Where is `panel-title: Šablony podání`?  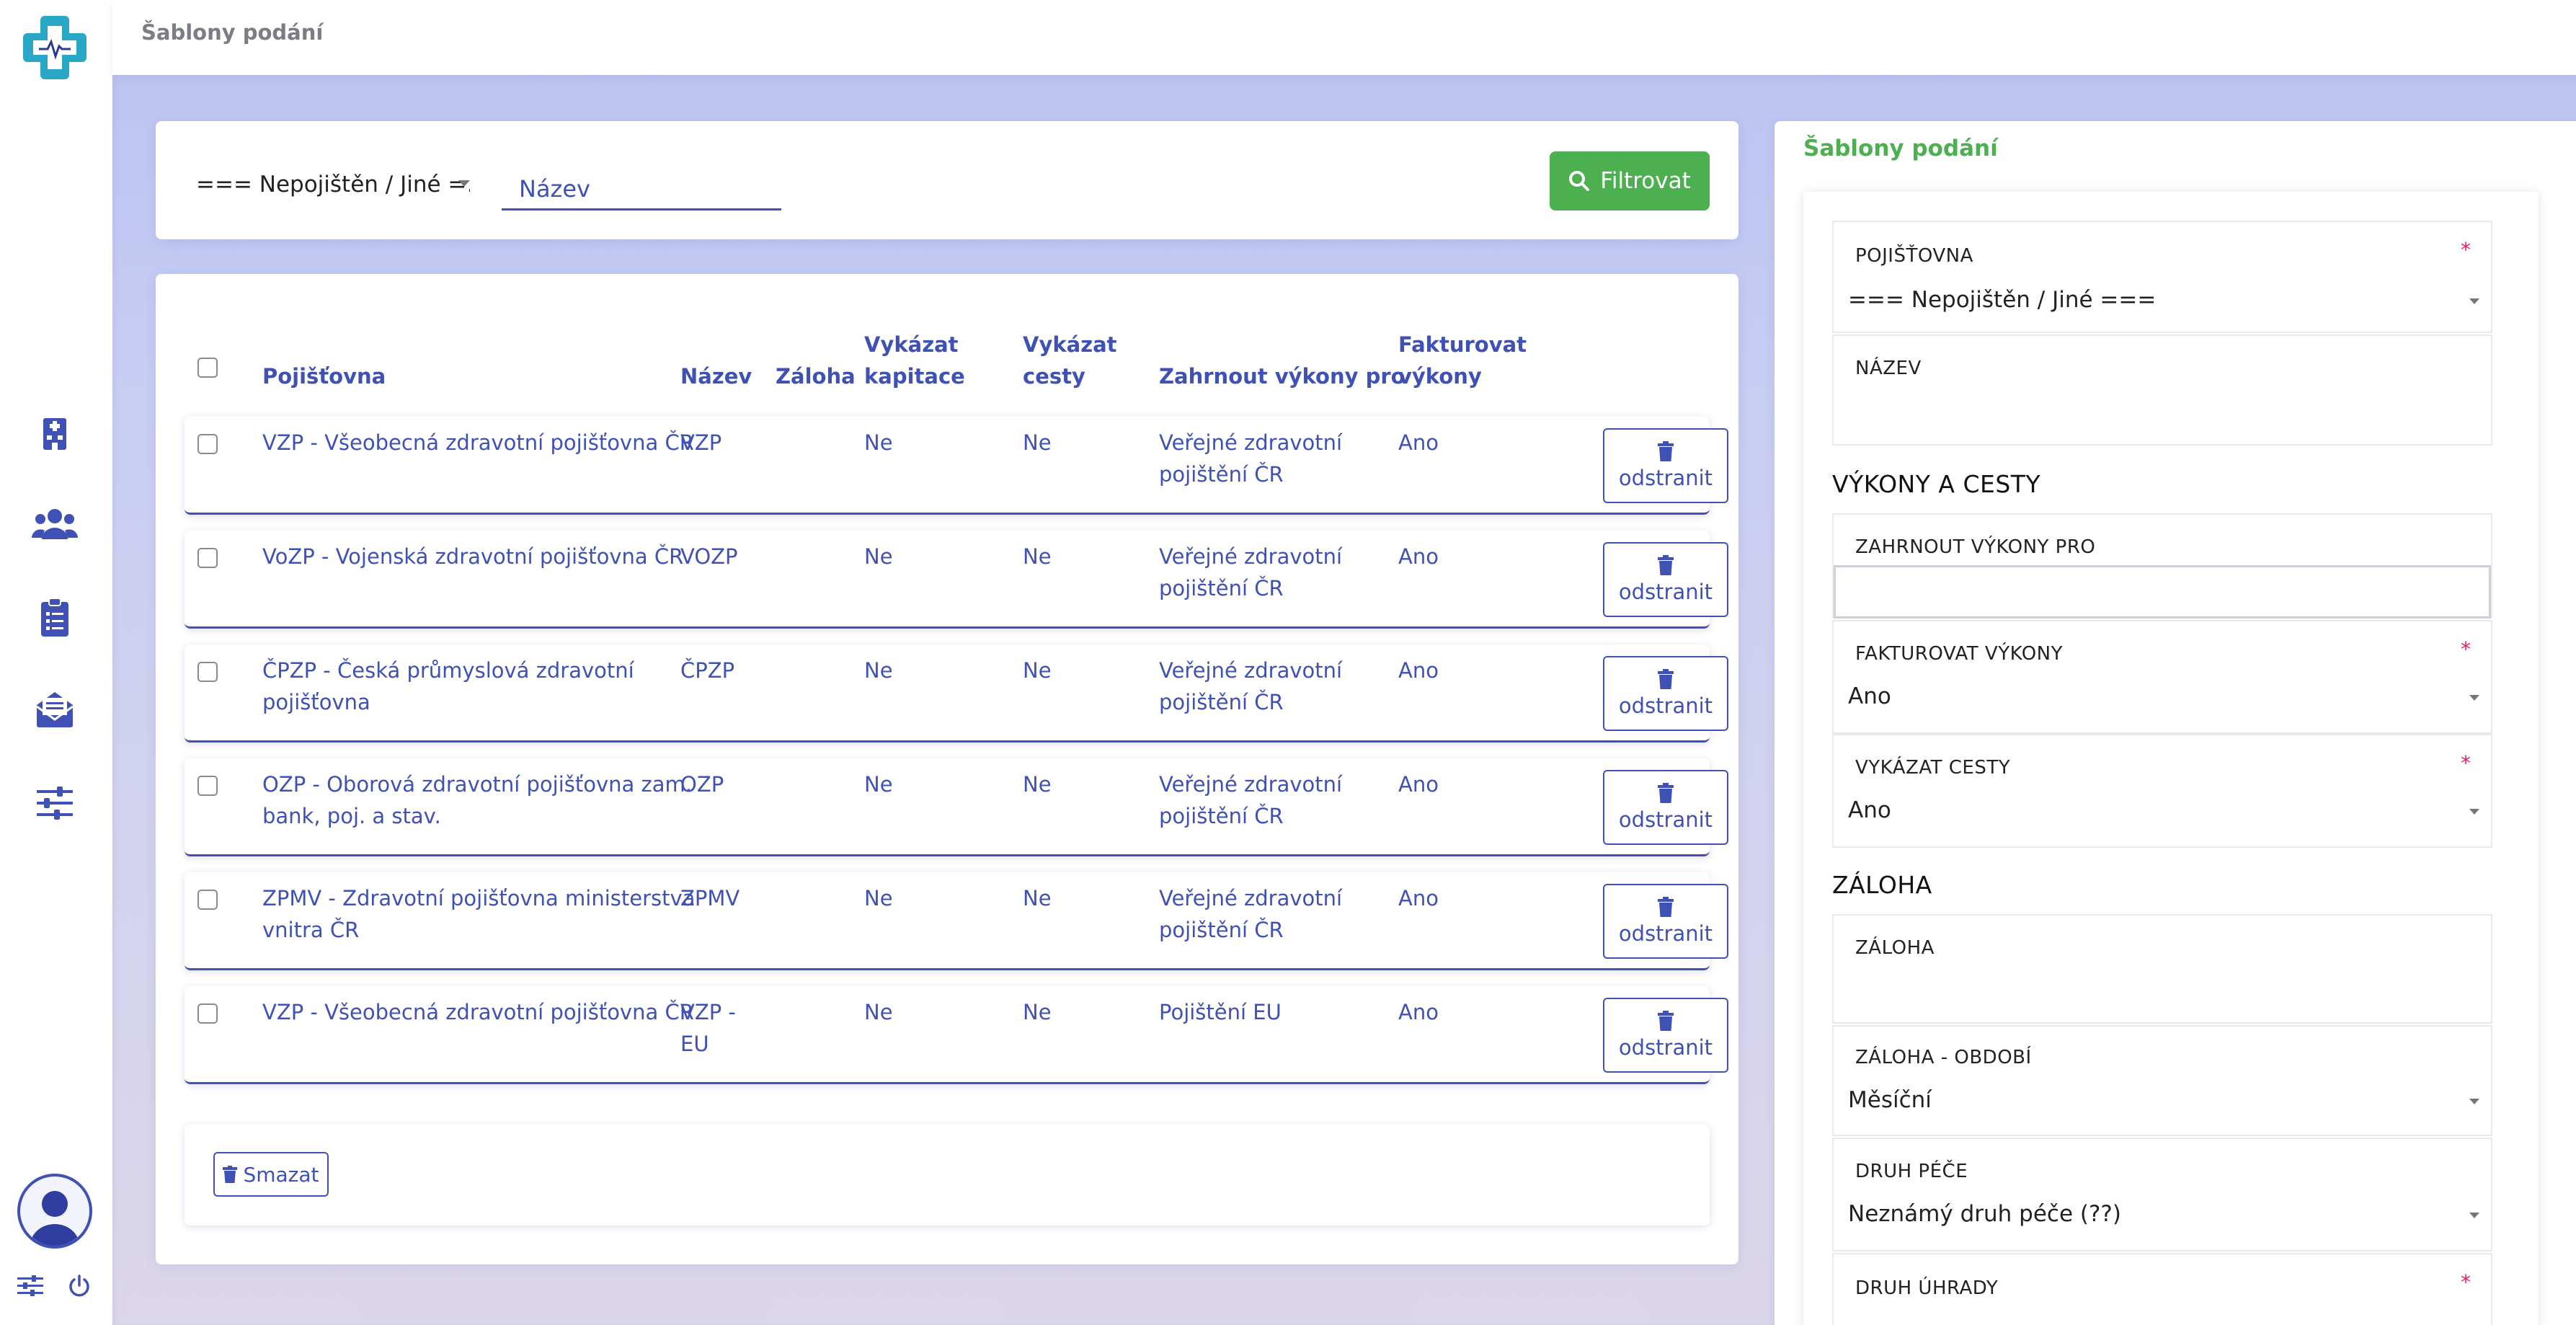 panel-title: Šablony podání is located at coordinates (1900, 148).